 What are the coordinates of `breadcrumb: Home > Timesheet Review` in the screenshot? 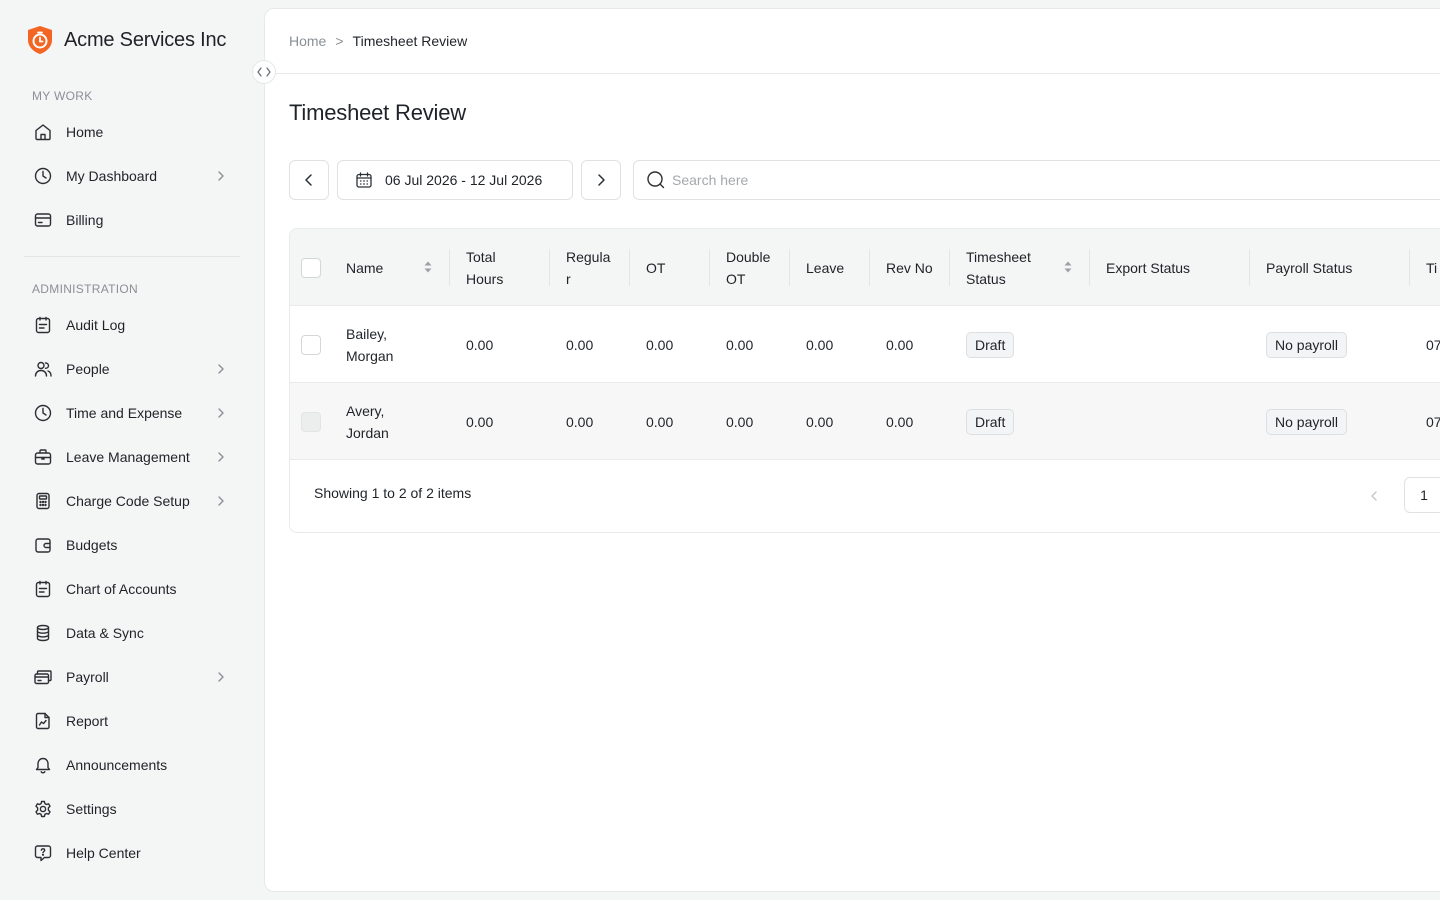 It's located at (378, 41).